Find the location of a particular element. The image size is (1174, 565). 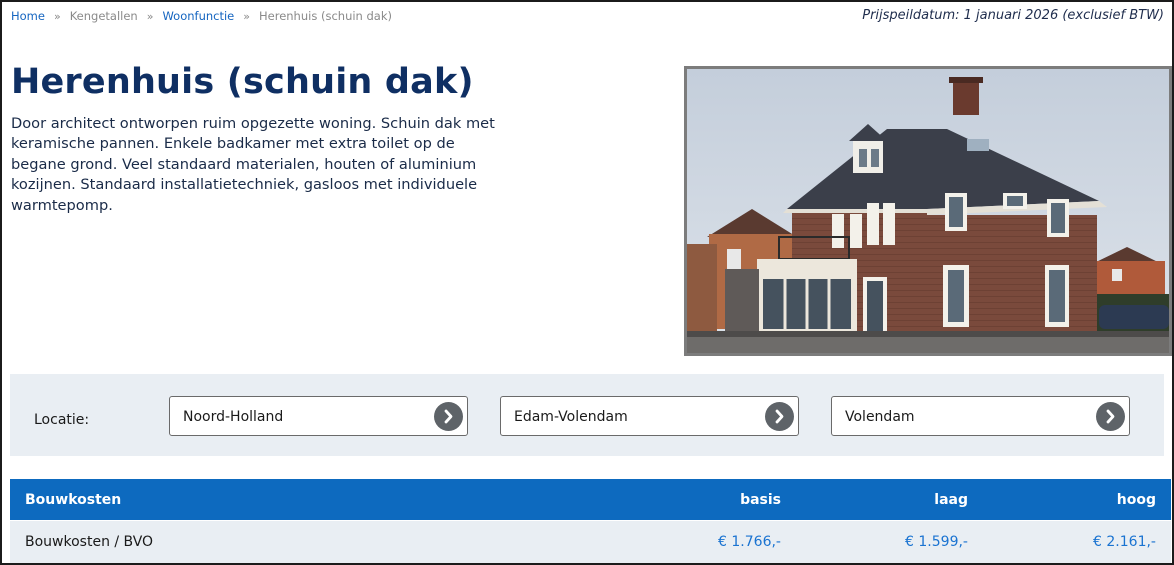

cost-laag-value: € 1.599,- is located at coordinates (936, 542).